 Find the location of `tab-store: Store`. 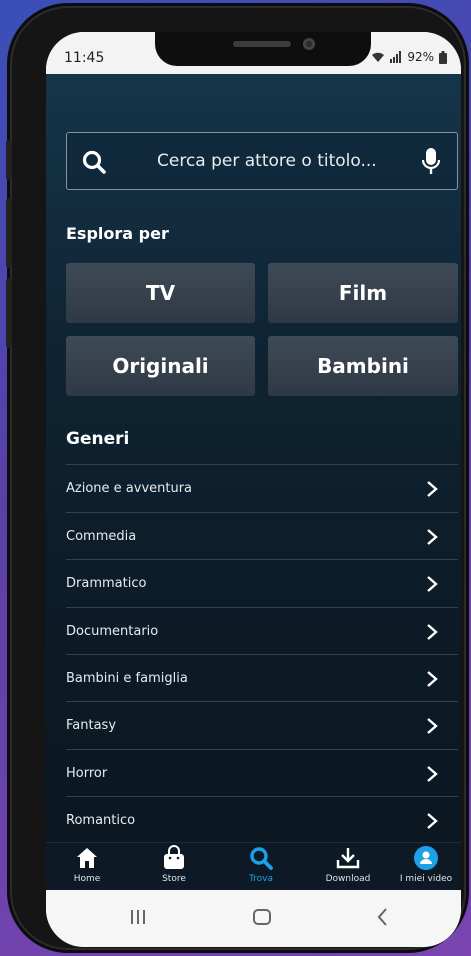

tab-store: Store is located at coordinates (174, 867).